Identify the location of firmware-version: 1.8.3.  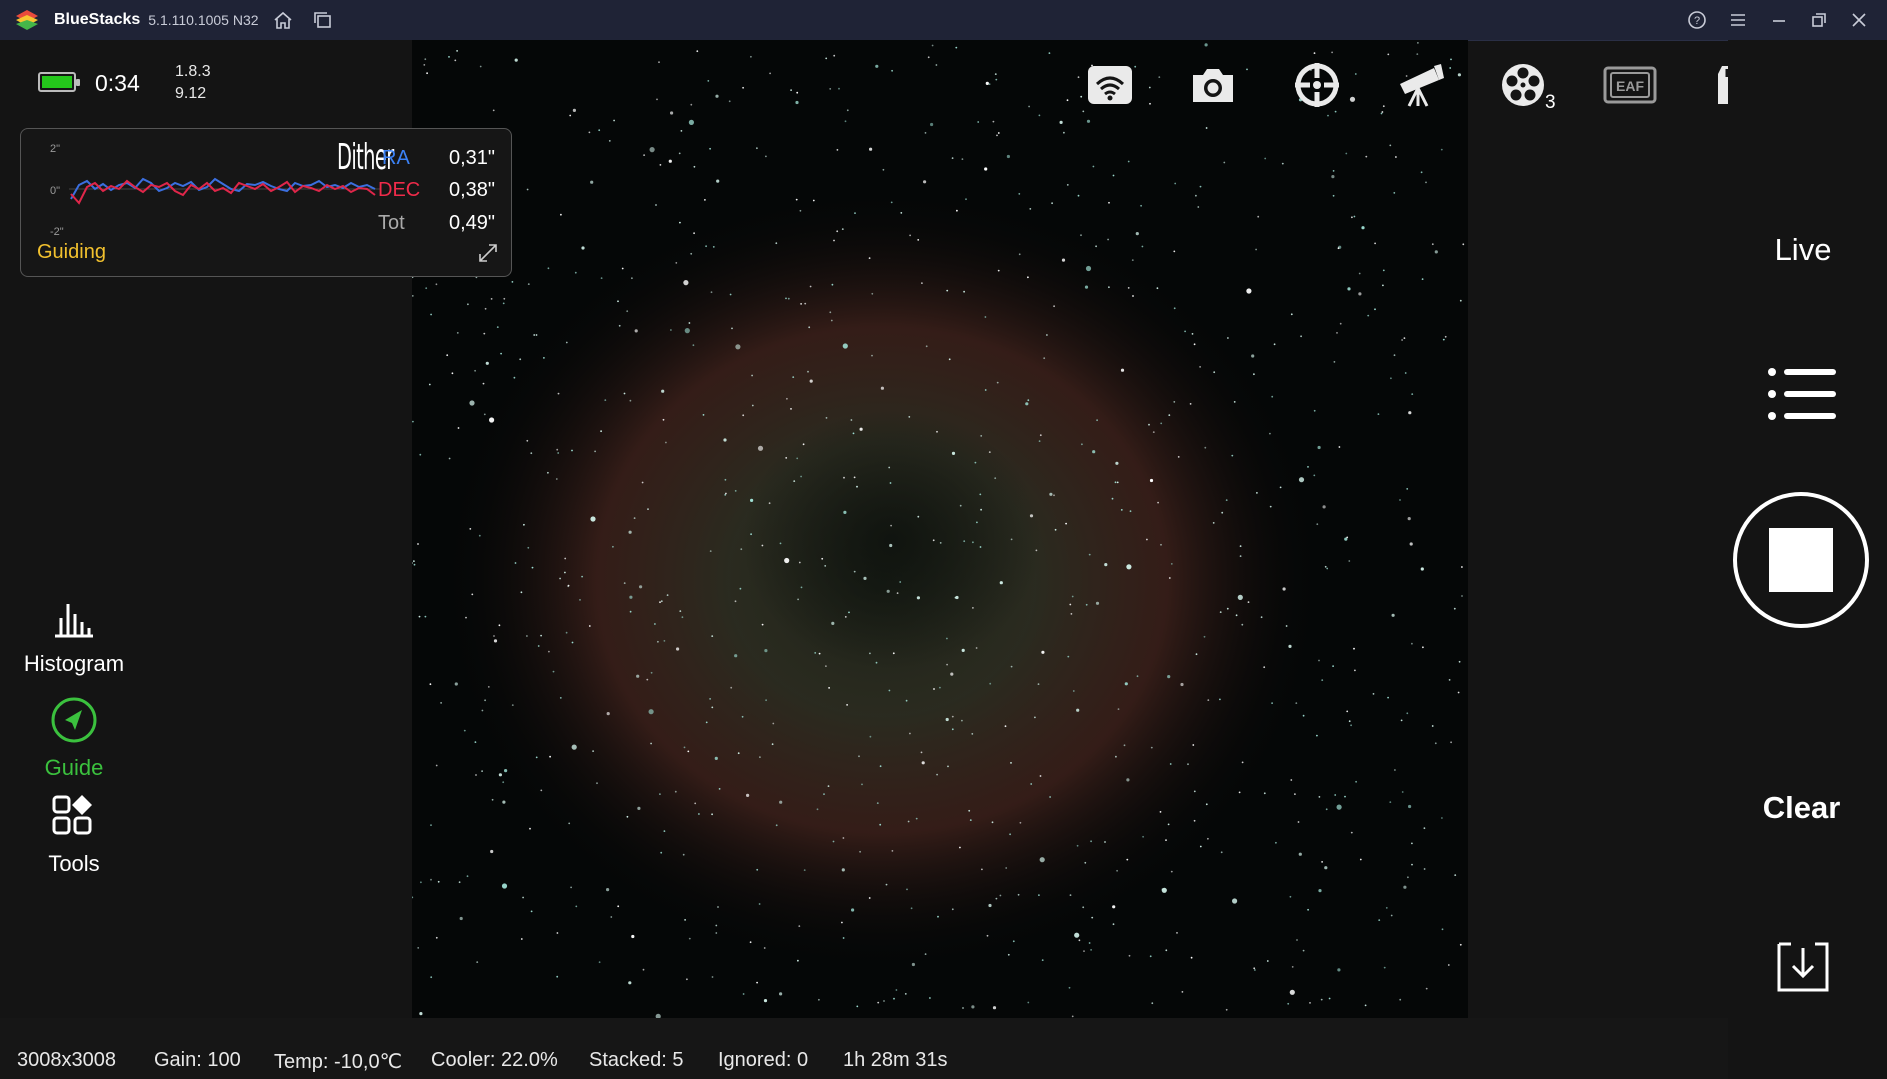
(193, 71).